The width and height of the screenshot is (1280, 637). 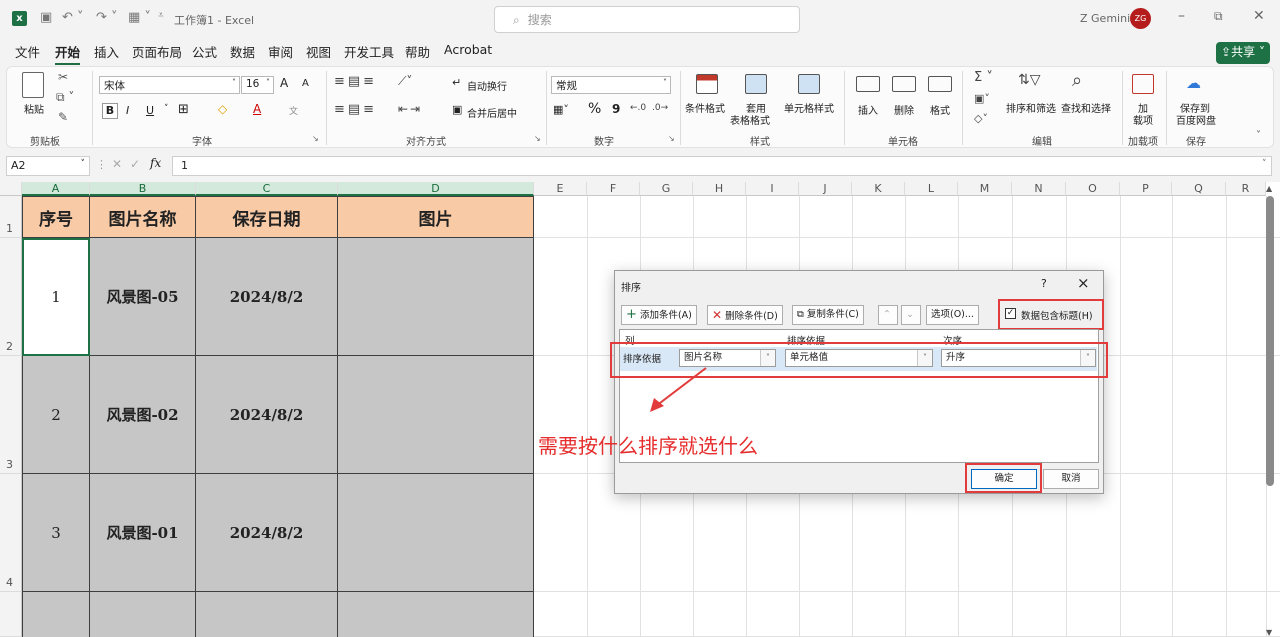 What do you see at coordinates (809, 84) in the screenshot?
I see `cell-styles-icon` at bounding box center [809, 84].